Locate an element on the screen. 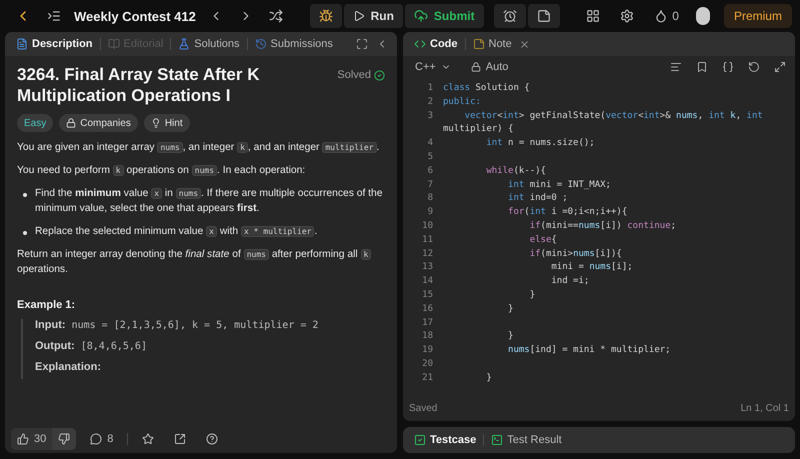  line-number: 12 is located at coordinates (427, 254).